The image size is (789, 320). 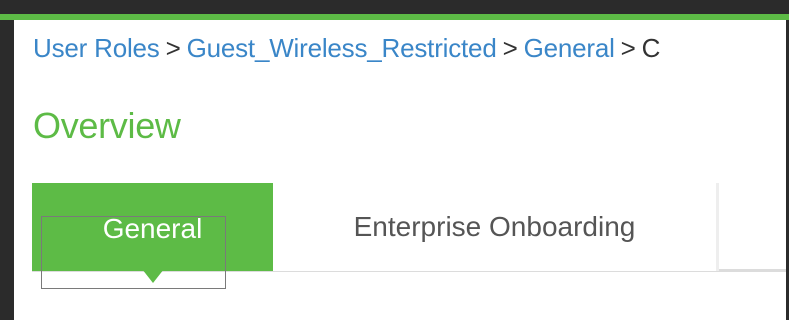 What do you see at coordinates (394, 17) in the screenshot?
I see `header-accent-bar` at bounding box center [394, 17].